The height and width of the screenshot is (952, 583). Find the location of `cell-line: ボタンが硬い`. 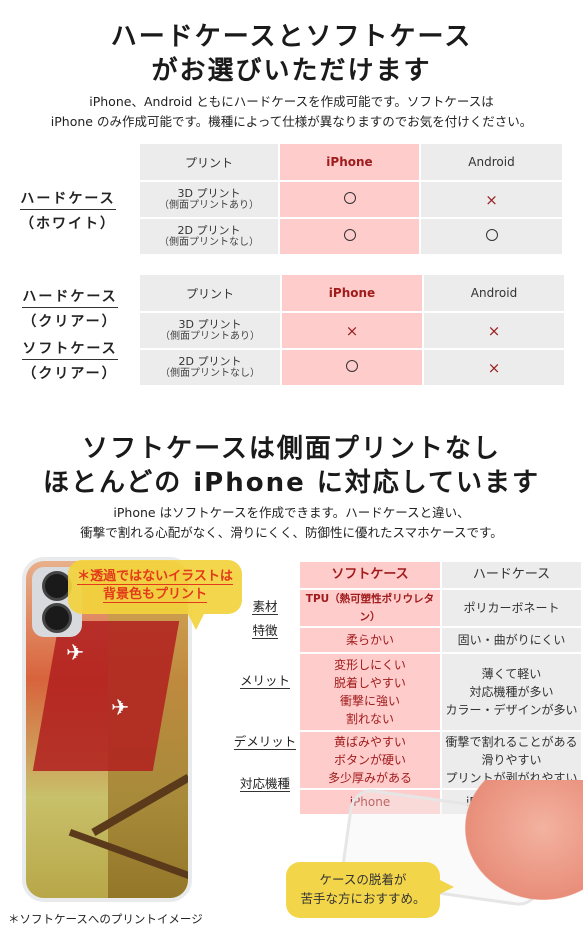

cell-line: ボタンが硬い is located at coordinates (369, 760).